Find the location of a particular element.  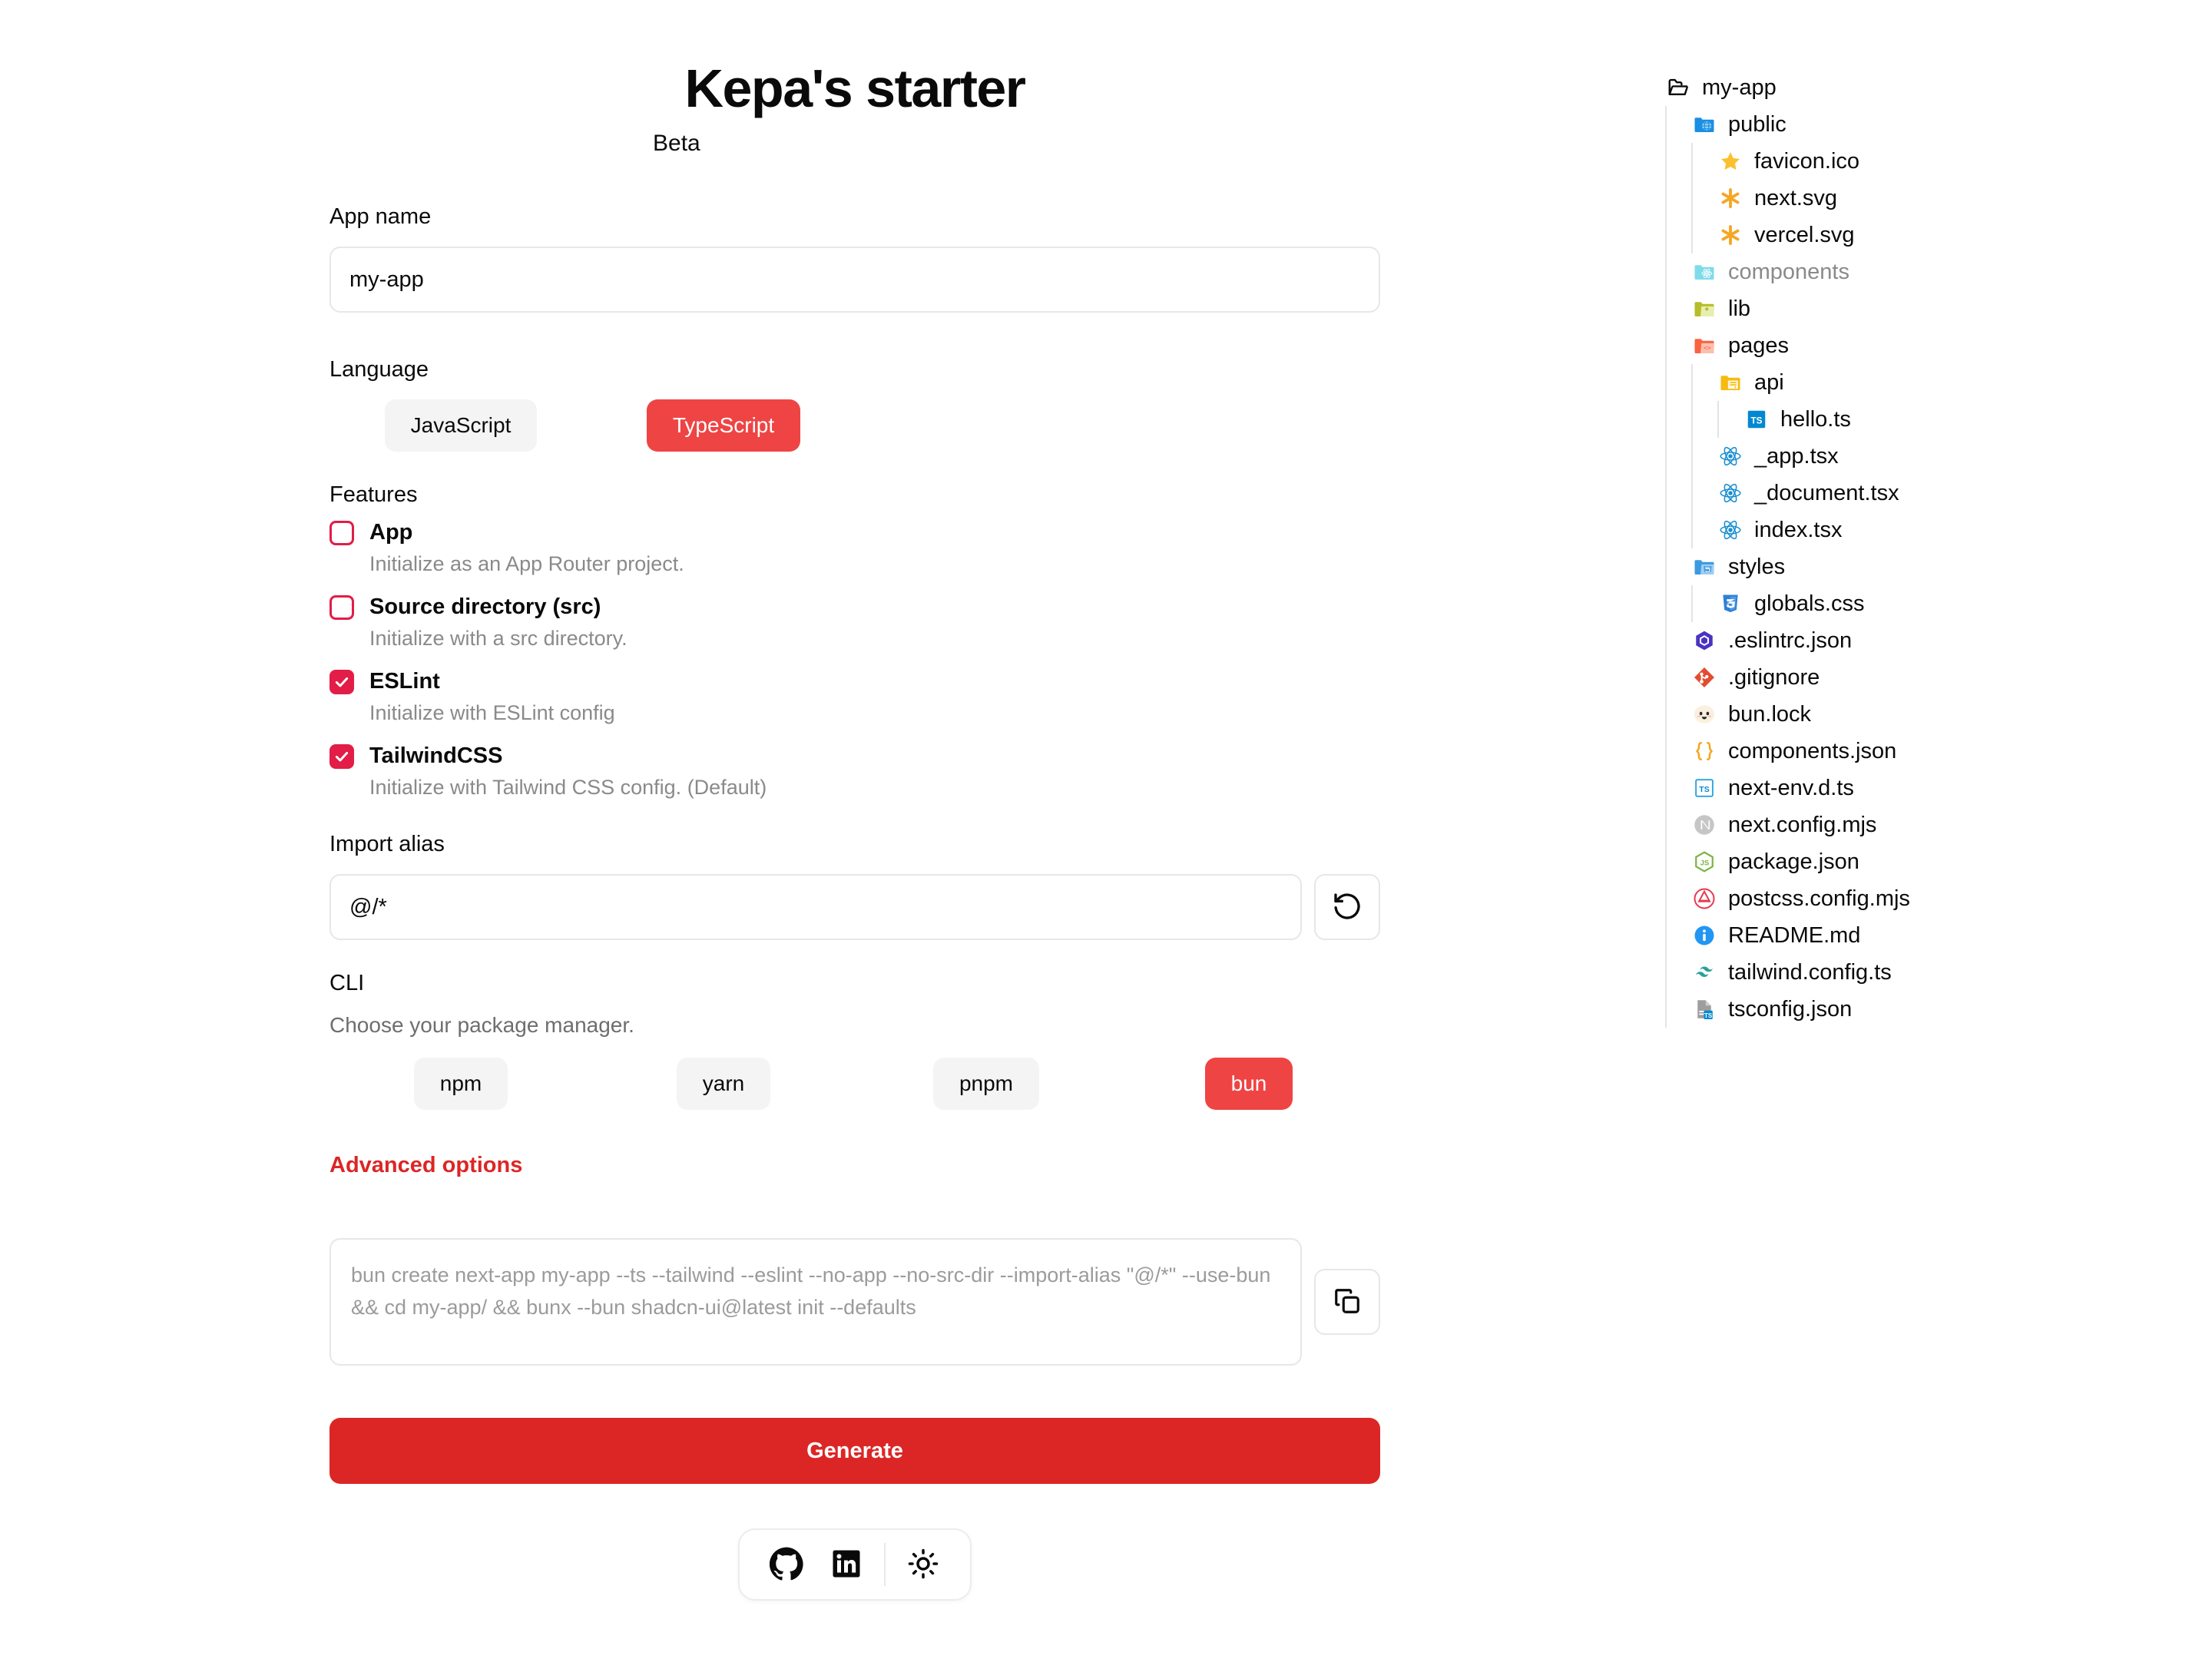

tsconfig-icon: TS is located at coordinates (1704, 1009).